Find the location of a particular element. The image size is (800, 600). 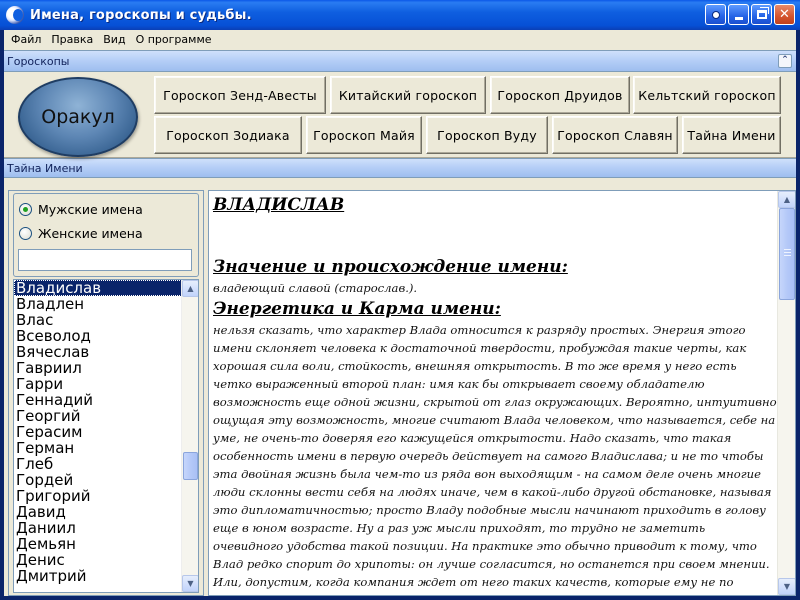

scroll-down-button: ▼ is located at coordinates (190, 583).